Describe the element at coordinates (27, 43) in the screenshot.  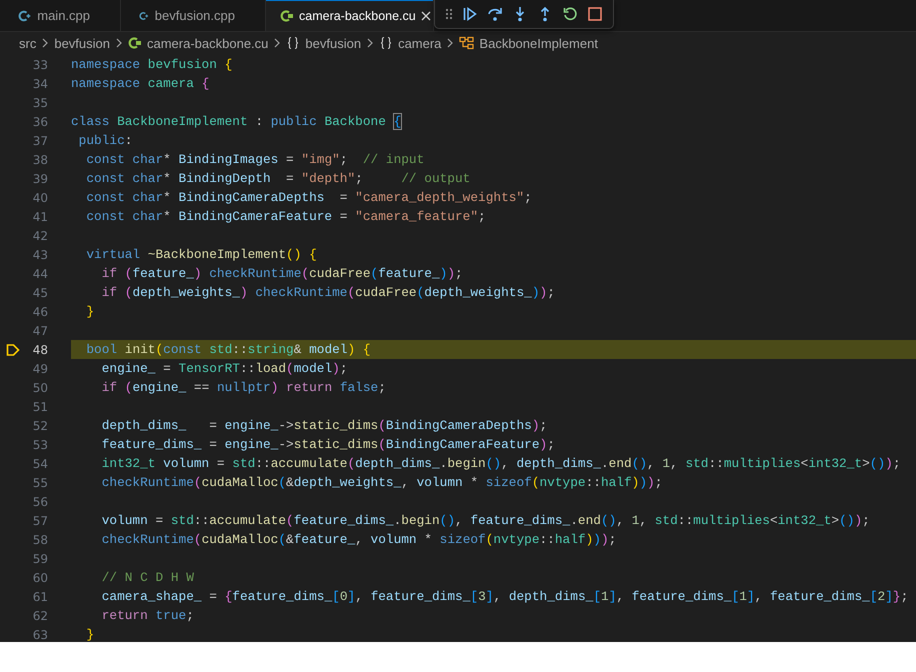
I see `breadcrumb-item: src` at that location.